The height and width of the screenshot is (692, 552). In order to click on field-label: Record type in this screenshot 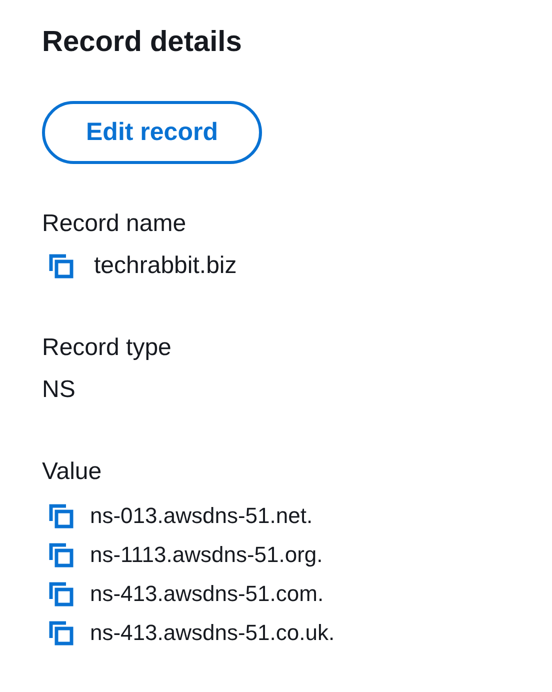, I will do `click(107, 348)`.